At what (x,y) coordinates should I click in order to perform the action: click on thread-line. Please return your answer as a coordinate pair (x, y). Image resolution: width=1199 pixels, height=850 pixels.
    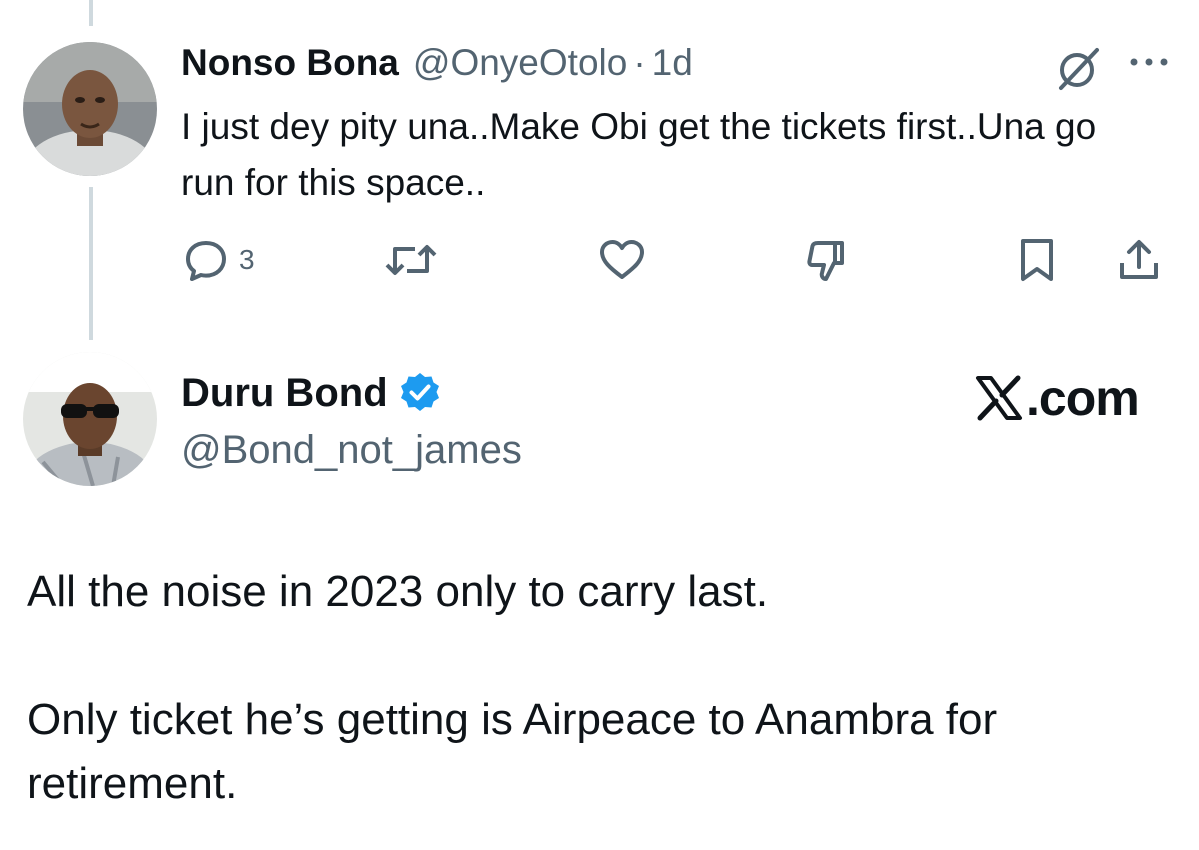
    Looking at the image, I should click on (91, 13).